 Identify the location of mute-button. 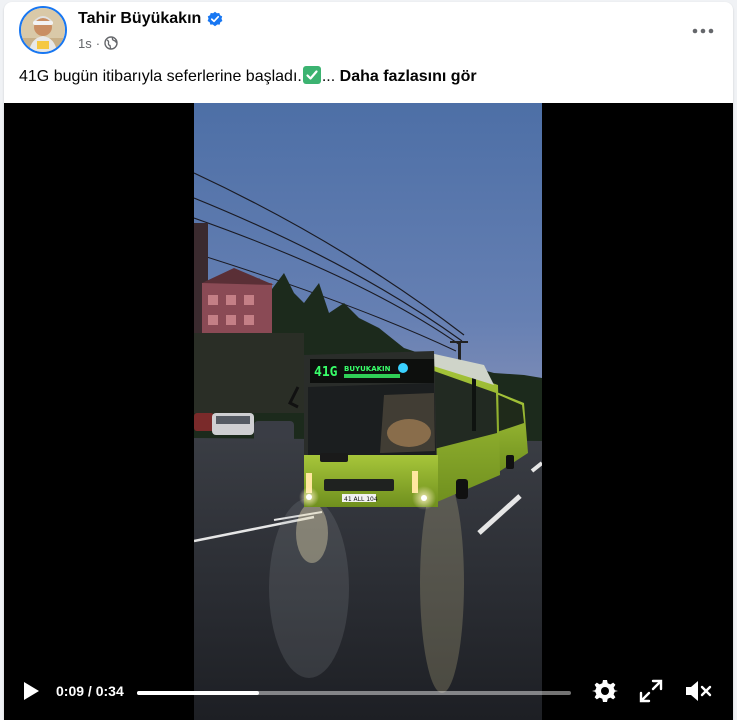
(698, 693).